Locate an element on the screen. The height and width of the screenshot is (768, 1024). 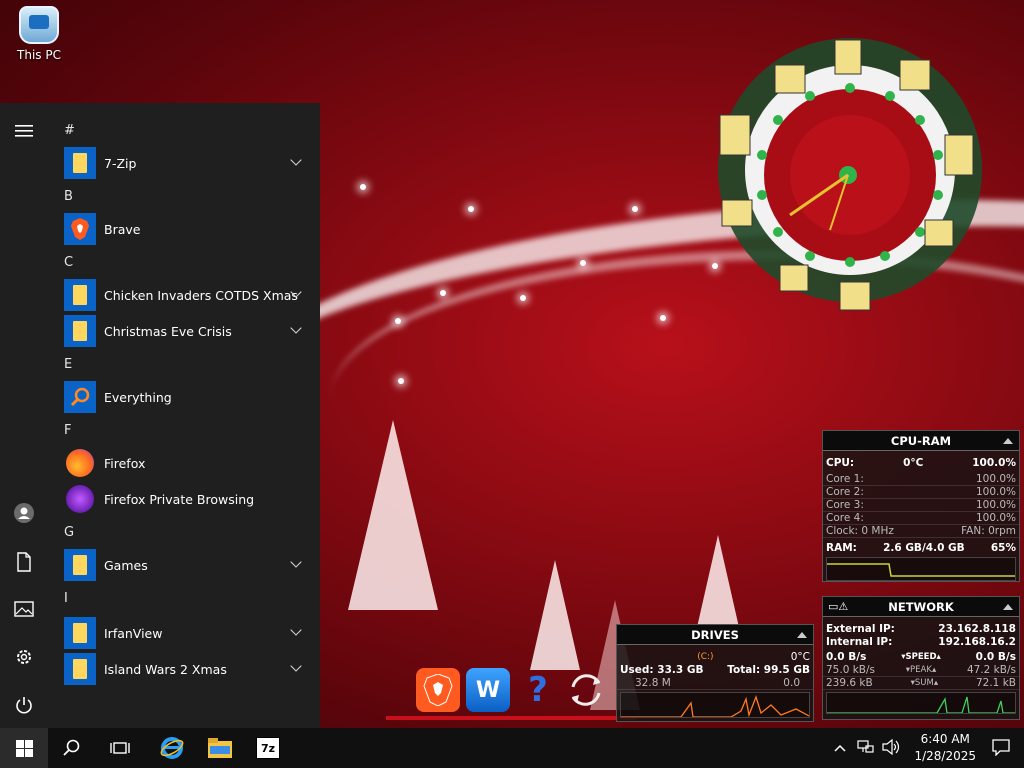
widget-title: CPU-RAM is located at coordinates (921, 441).